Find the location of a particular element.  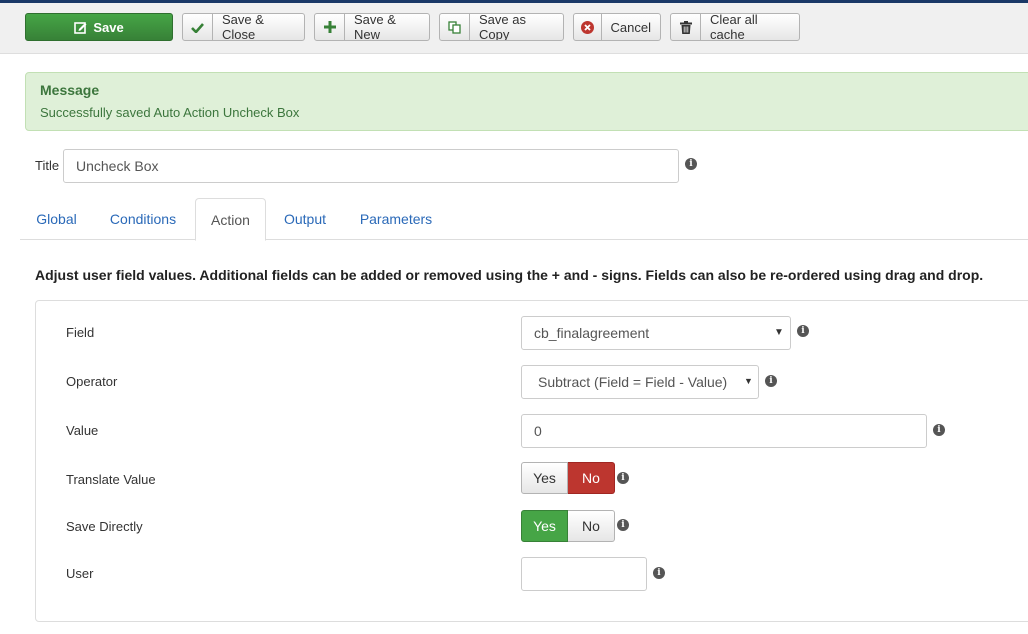

pencil-square-icon is located at coordinates (80, 27).